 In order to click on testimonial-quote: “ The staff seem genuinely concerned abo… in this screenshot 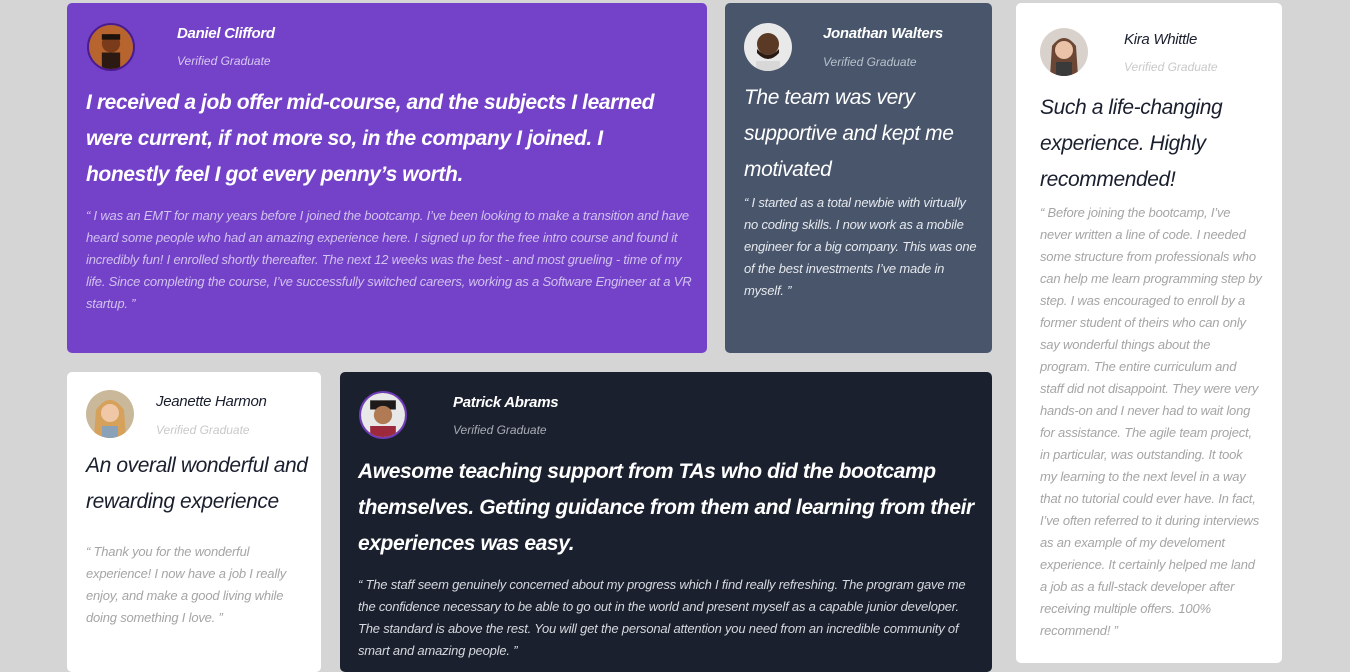, I will do `click(662, 617)`.